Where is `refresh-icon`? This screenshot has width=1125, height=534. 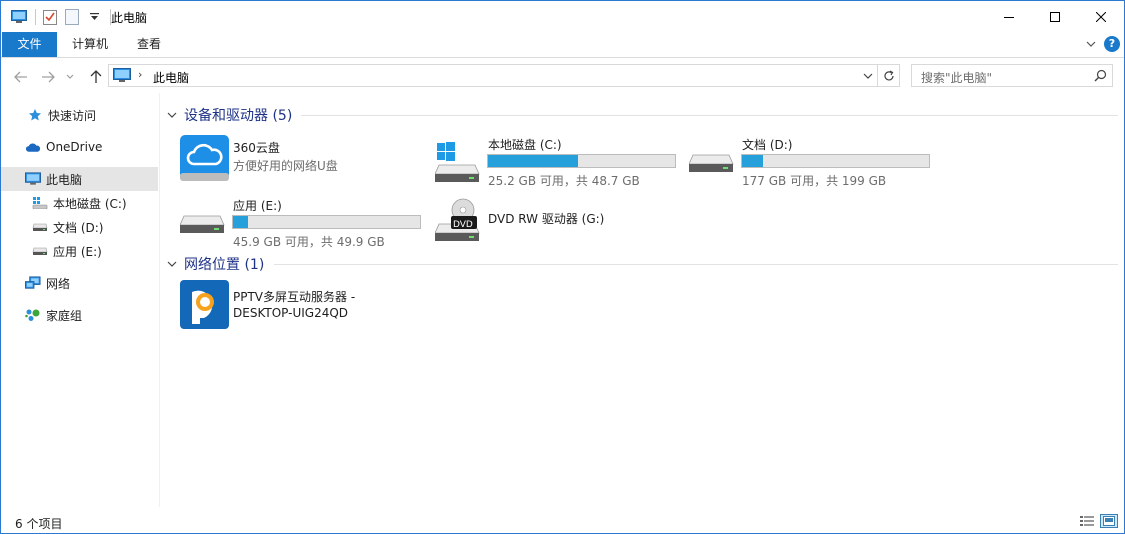 refresh-icon is located at coordinates (888, 74).